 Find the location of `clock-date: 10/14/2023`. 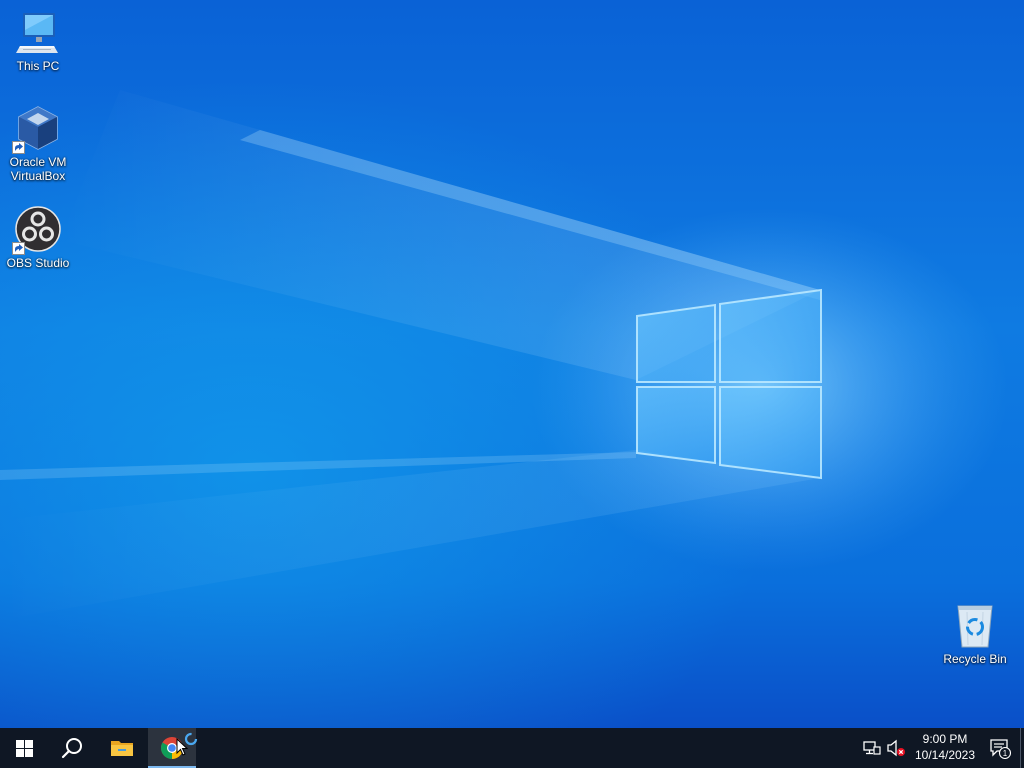

clock-date: 10/14/2023 is located at coordinates (945, 755).